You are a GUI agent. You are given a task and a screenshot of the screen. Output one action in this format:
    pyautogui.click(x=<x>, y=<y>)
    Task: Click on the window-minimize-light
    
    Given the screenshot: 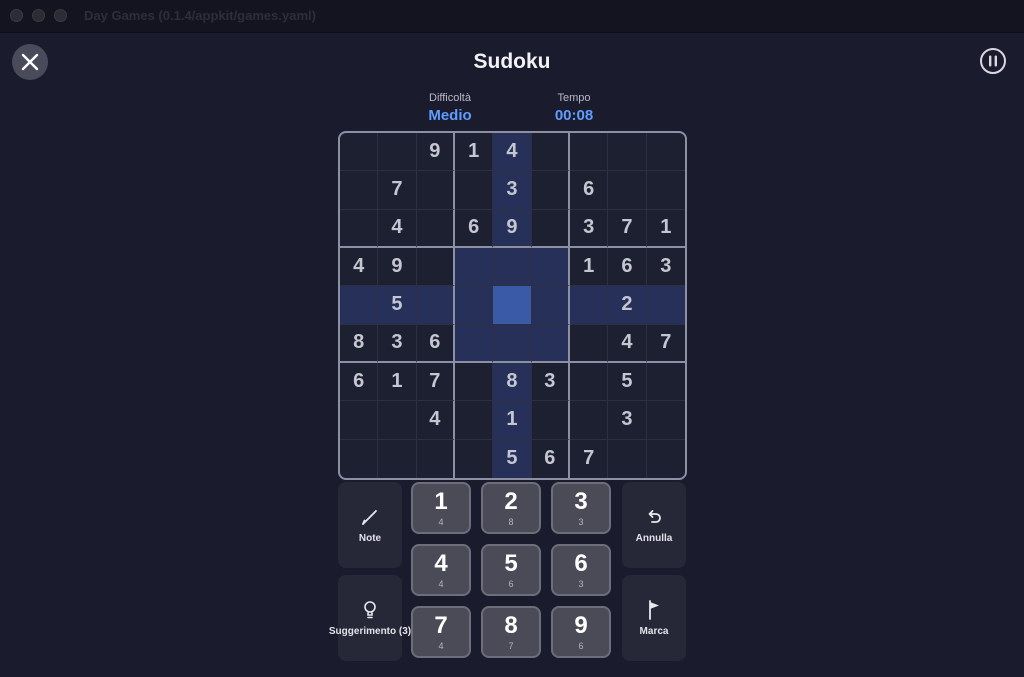 What is the action you would take?
    pyautogui.click(x=38, y=15)
    